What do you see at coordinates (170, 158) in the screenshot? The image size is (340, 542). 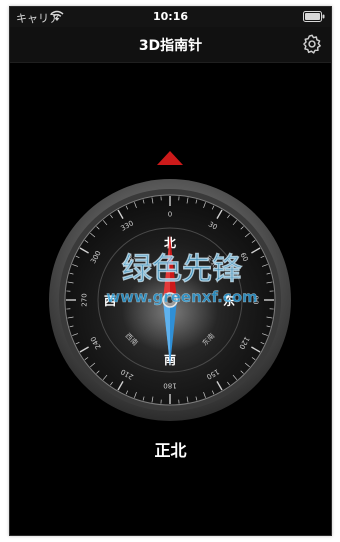 I see `north-pointer-triangle` at bounding box center [170, 158].